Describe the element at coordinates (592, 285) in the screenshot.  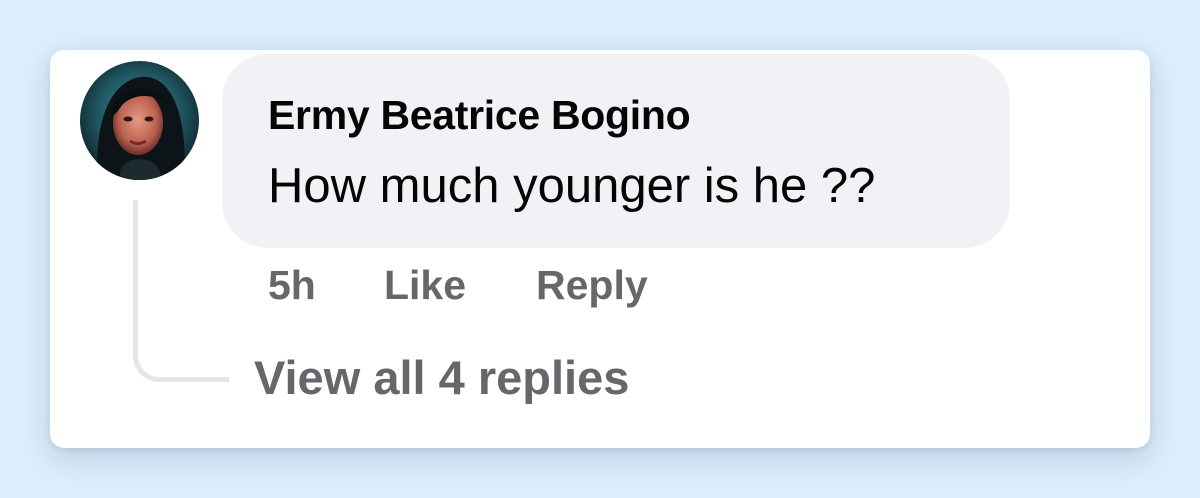
I see `reply-button: Reply` at that location.